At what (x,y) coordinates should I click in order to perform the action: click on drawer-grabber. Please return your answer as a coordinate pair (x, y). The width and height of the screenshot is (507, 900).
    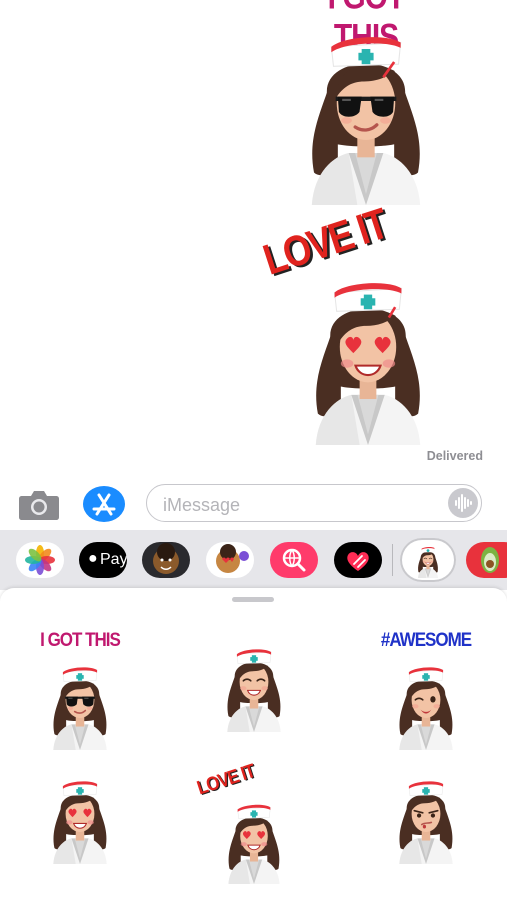
    Looking at the image, I should click on (253, 599).